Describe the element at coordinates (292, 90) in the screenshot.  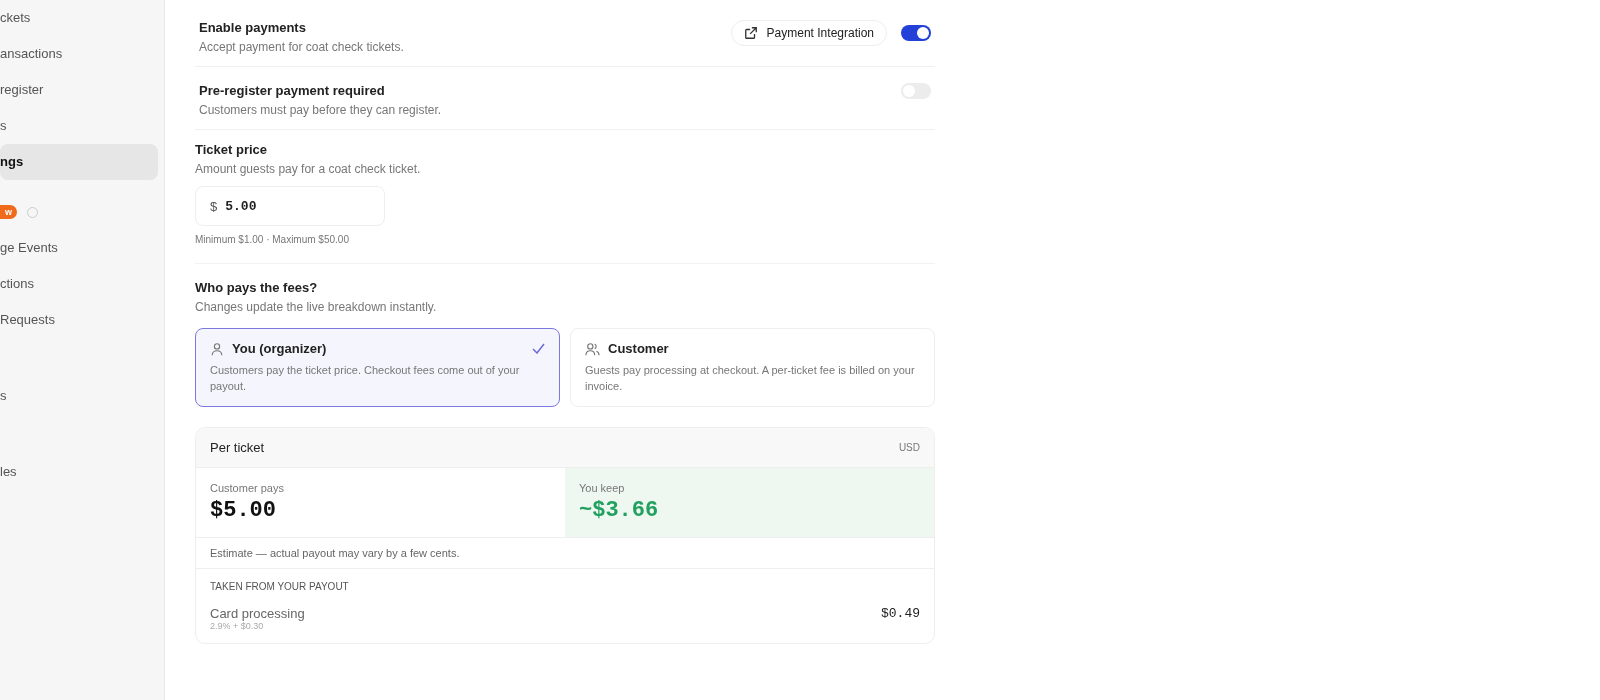
I see `setting-title: Pre-register payment required` at that location.